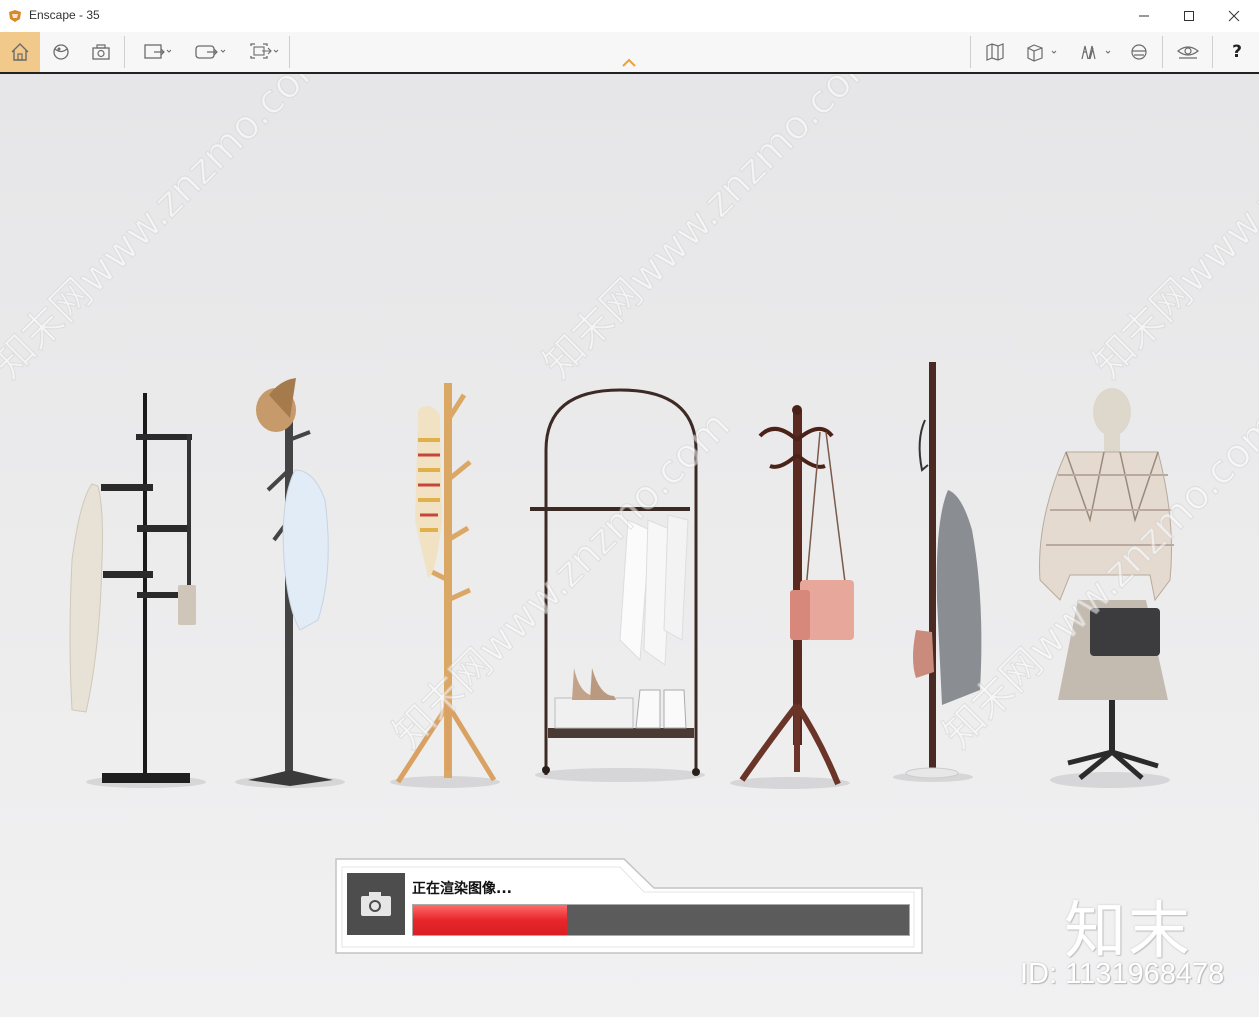 Image resolution: width=1259 pixels, height=1017 pixels. What do you see at coordinates (629, 53) in the screenshot?
I see `toolbar: ?` at bounding box center [629, 53].